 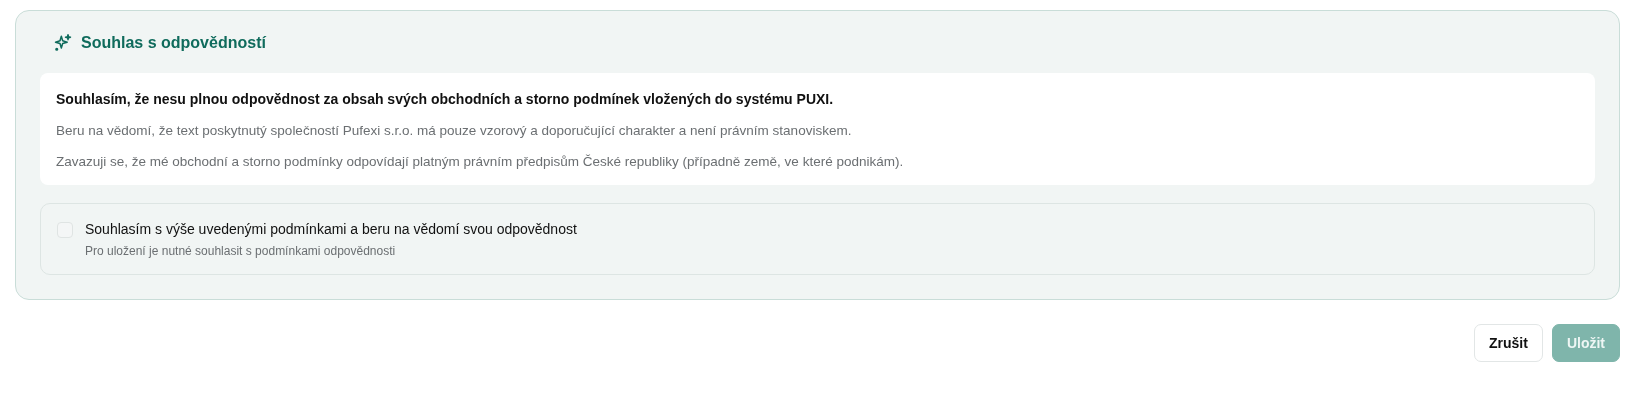 What do you see at coordinates (445, 99) in the screenshot?
I see `notice-heading: Souhlasím, že nesu plnou odpovědnost za obsah svých obchodních a storno podmínek vložených do systému PUXI.` at bounding box center [445, 99].